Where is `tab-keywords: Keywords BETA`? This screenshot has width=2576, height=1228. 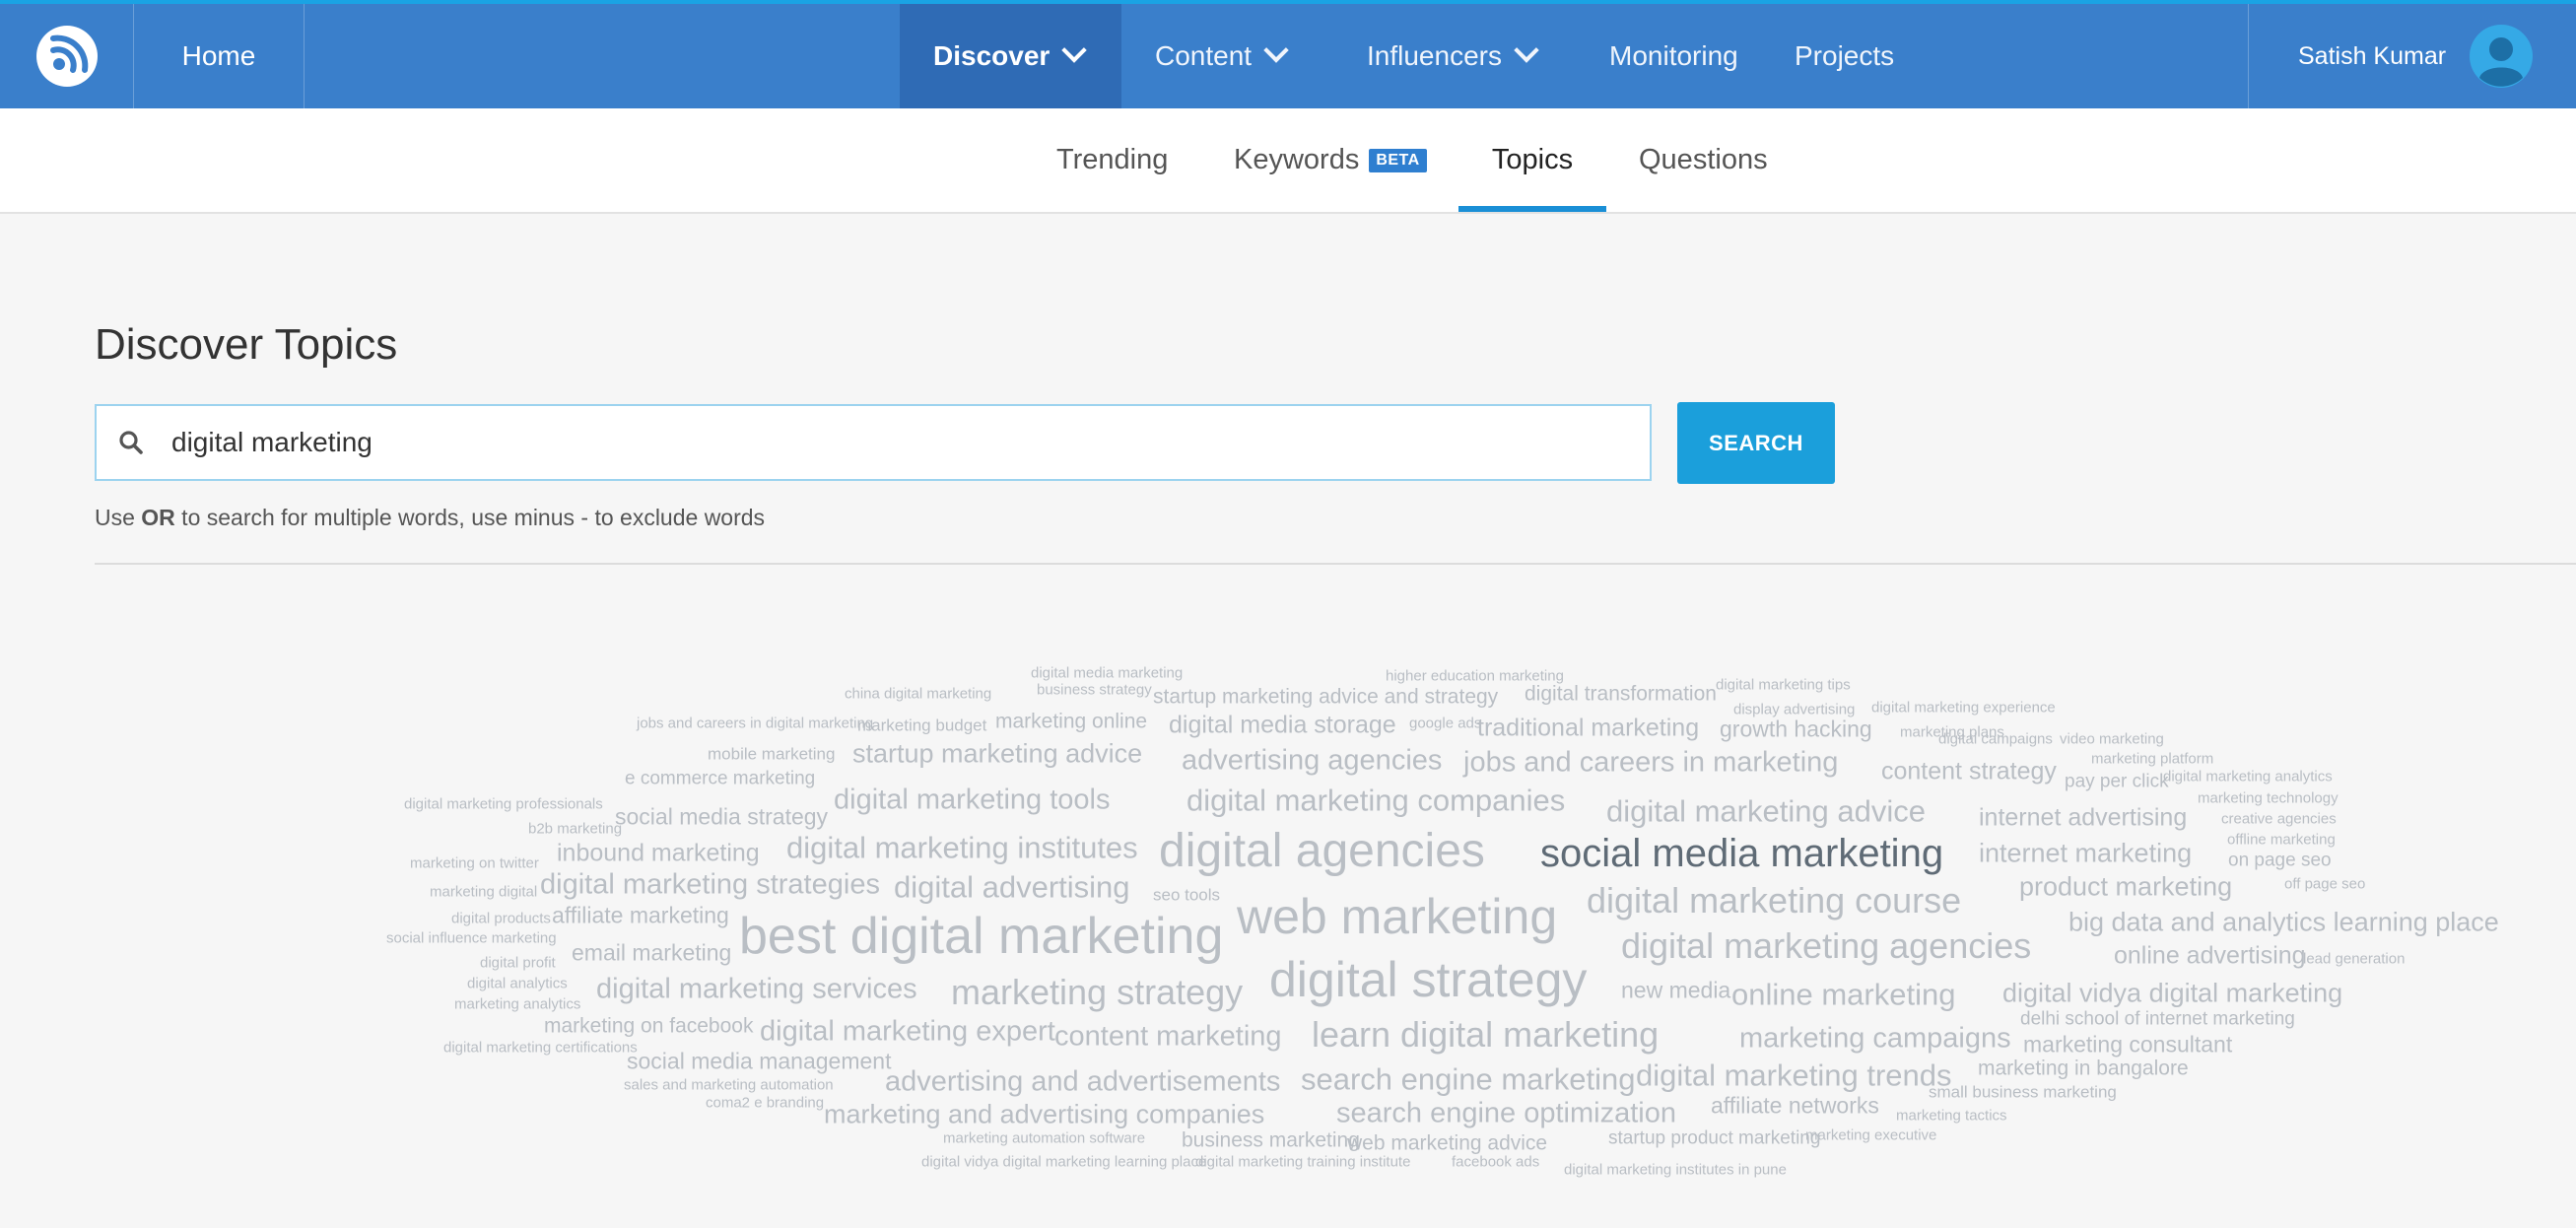 tab-keywords: Keywords BETA is located at coordinates (1330, 160).